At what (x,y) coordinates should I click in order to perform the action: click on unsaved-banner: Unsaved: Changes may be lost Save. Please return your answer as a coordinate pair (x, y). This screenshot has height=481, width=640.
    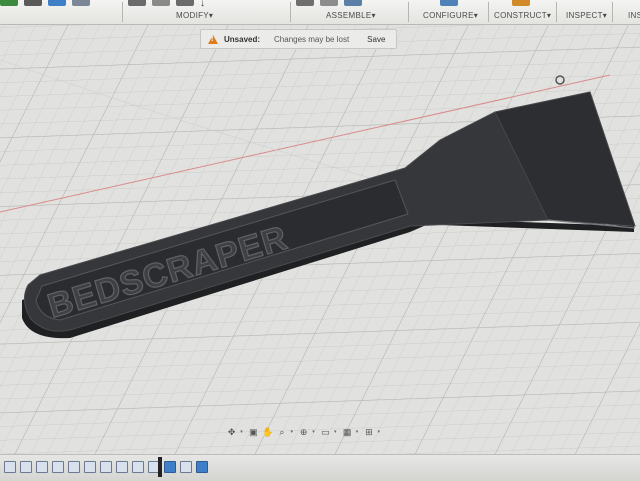
    Looking at the image, I should click on (298, 39).